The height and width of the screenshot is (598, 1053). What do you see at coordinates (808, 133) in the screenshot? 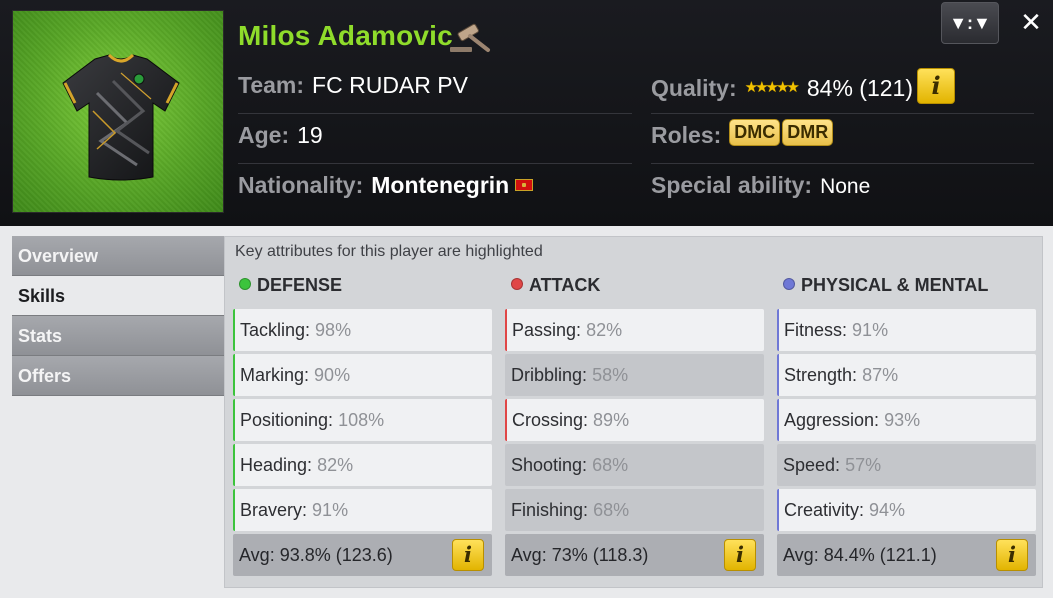
I see `role-badge-dmr: DMR` at bounding box center [808, 133].